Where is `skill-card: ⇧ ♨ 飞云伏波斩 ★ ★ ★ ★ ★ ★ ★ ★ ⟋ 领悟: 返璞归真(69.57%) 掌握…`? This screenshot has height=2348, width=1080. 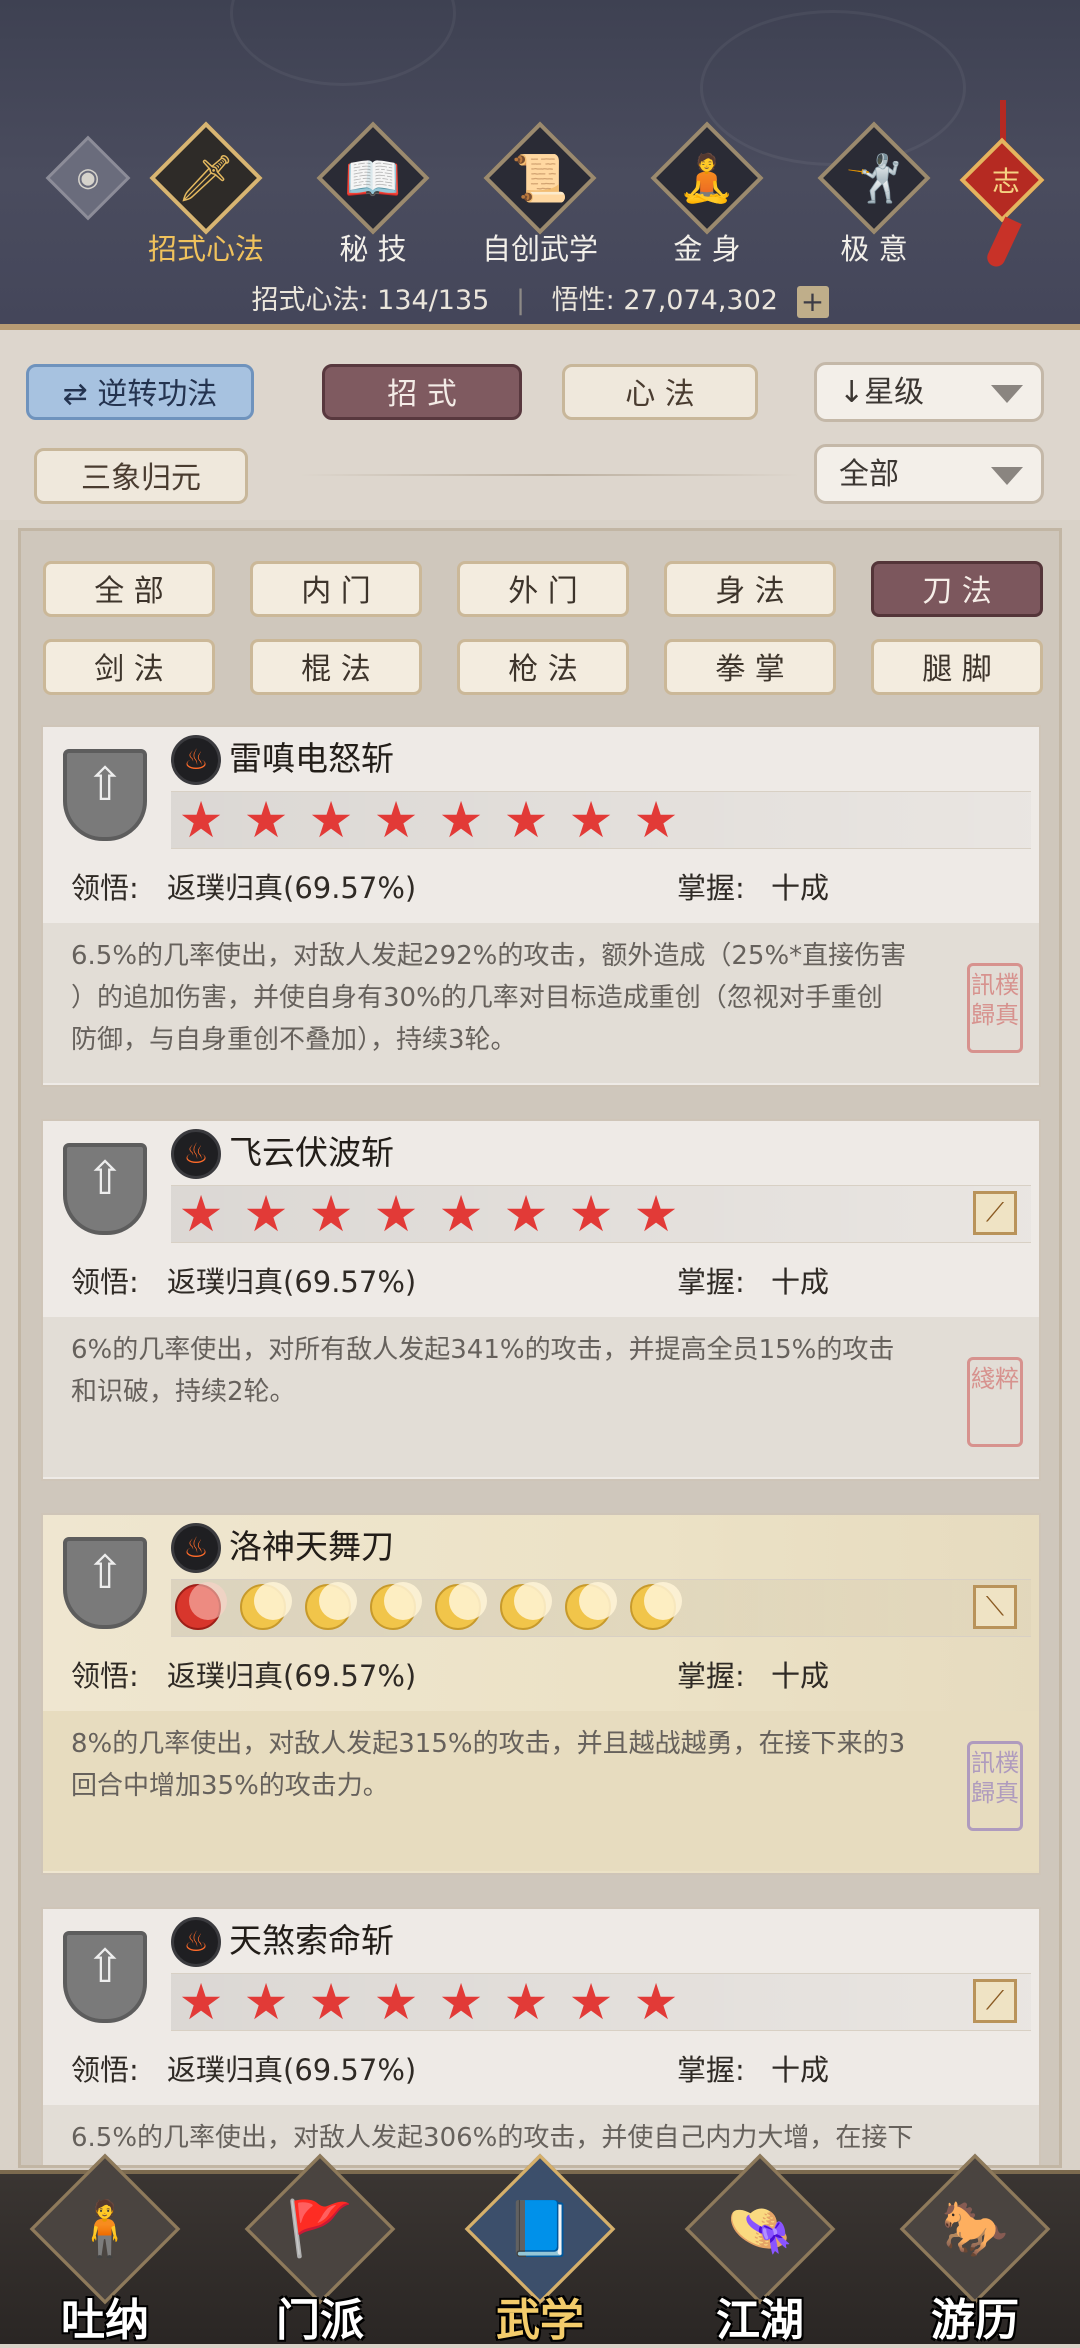
skill-card: ⇧ ♨ 飞云伏波斩 ★ ★ ★ ★ ★ ★ ★ ★ ⟋ 领悟: 返璞归真(69.57%) 掌握… is located at coordinates (541, 1300).